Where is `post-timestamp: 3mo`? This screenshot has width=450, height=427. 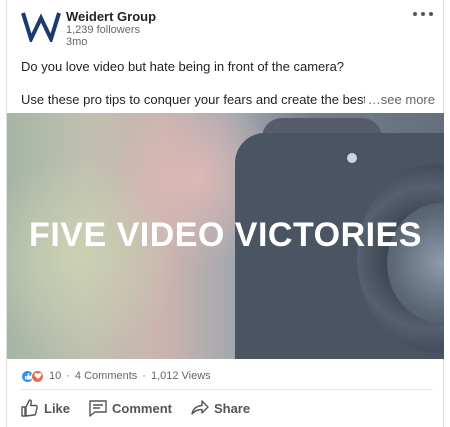
post-timestamp: 3mo is located at coordinates (77, 42).